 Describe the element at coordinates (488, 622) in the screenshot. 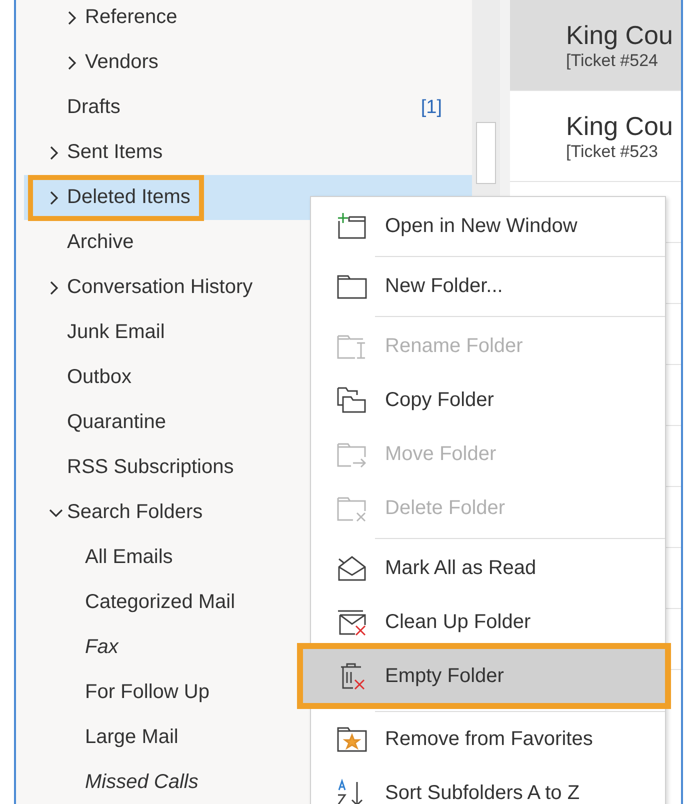

I see `menu-item: Clean Up Folder` at that location.